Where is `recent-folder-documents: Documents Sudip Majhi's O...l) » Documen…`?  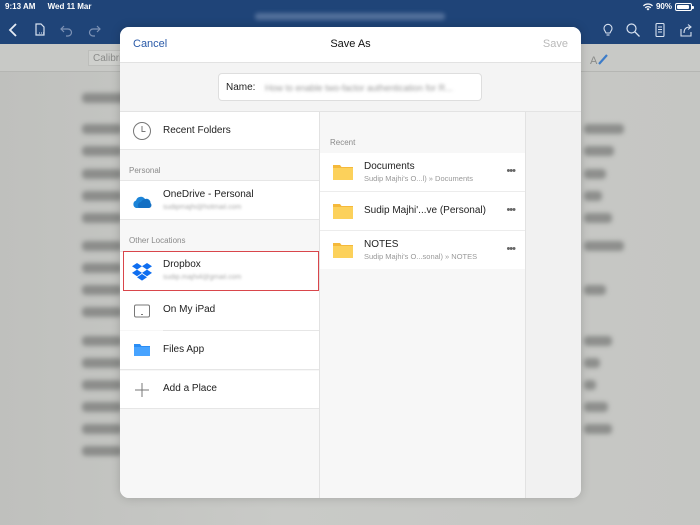 recent-folder-documents: Documents Sudip Majhi's O...l) » Documen… is located at coordinates (422, 172).